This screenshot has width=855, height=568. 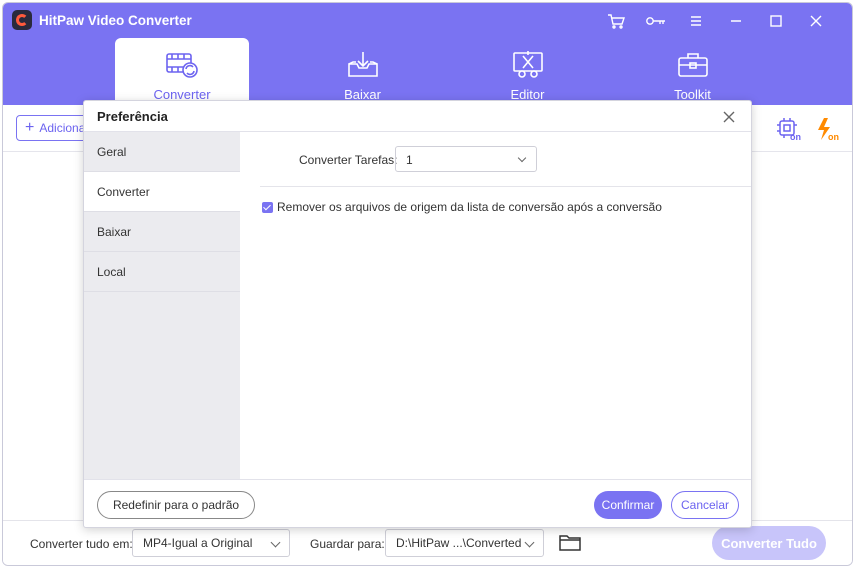 I want to click on lightning-boost-icon: on, so click(x=828, y=129).